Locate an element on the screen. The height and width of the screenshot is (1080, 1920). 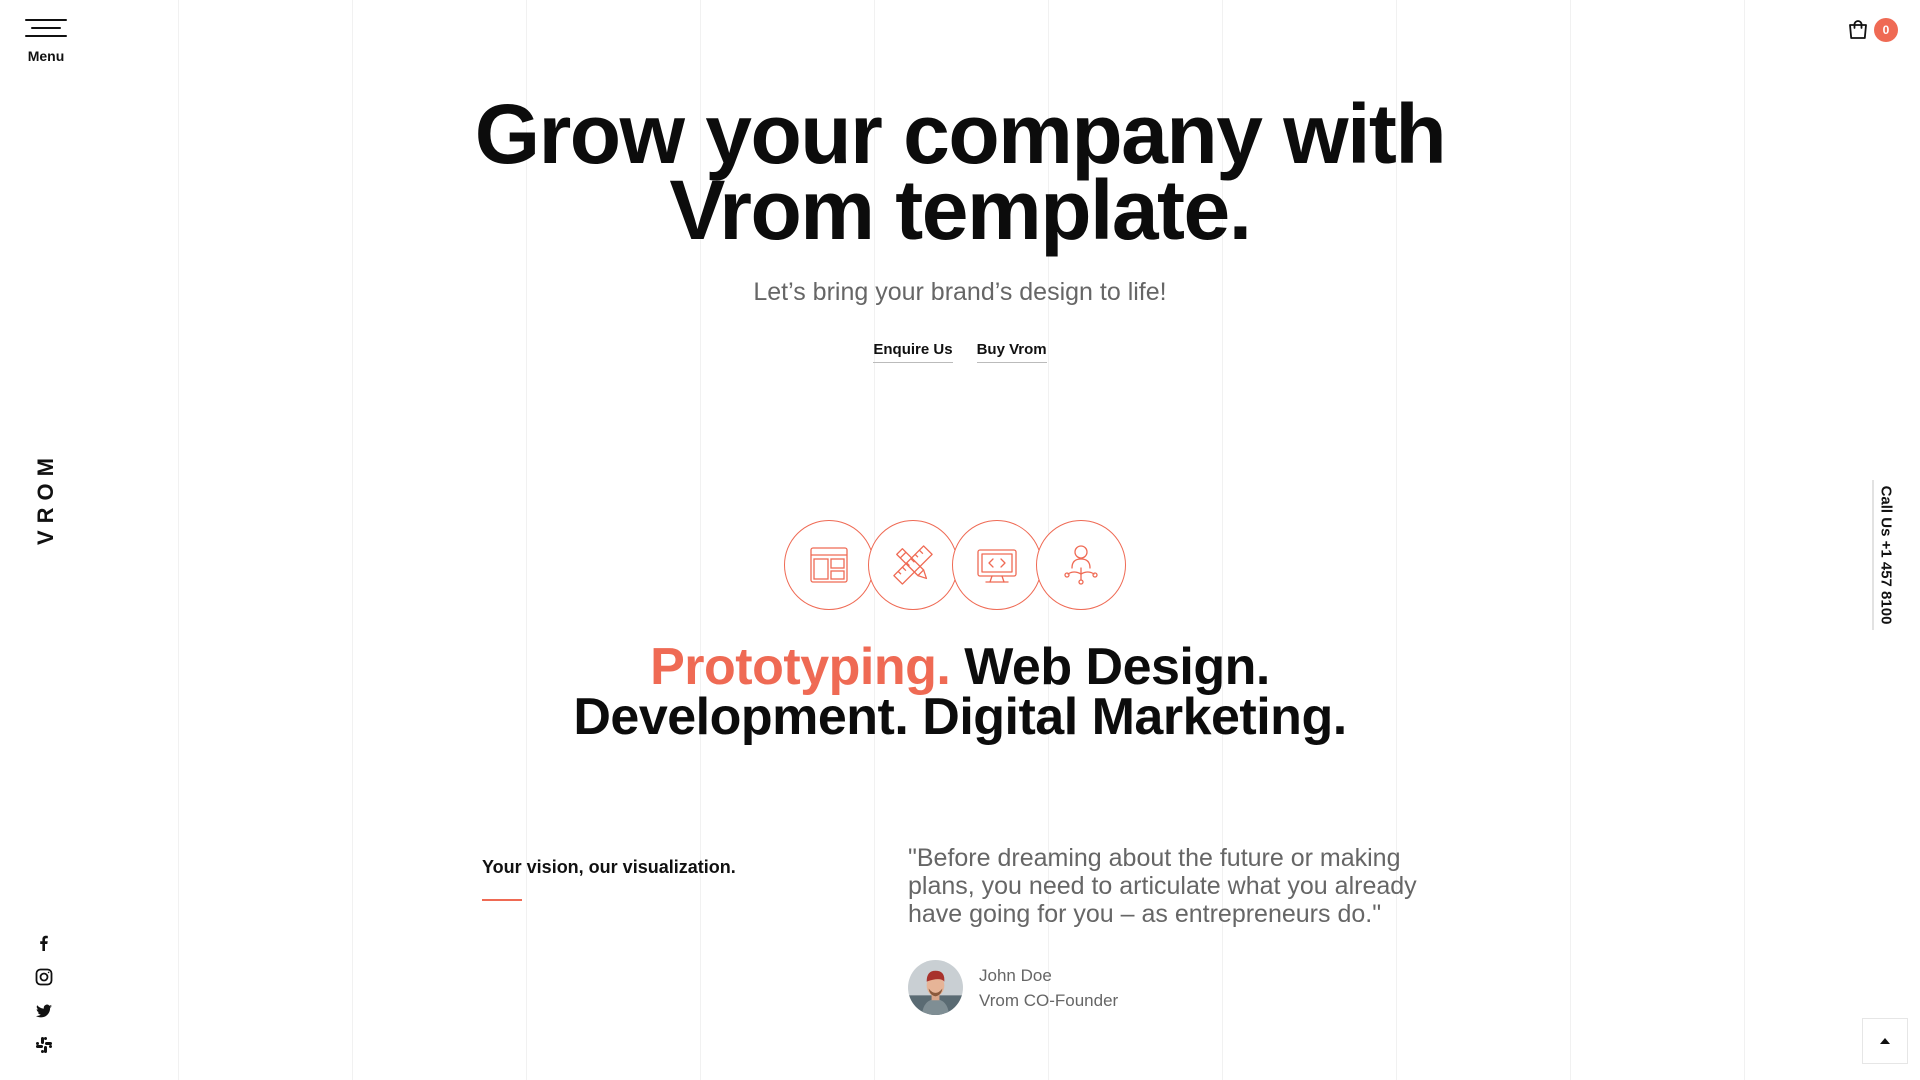
call-us-link: Call Us +1 457 8100 is located at coordinates (1886, 555).